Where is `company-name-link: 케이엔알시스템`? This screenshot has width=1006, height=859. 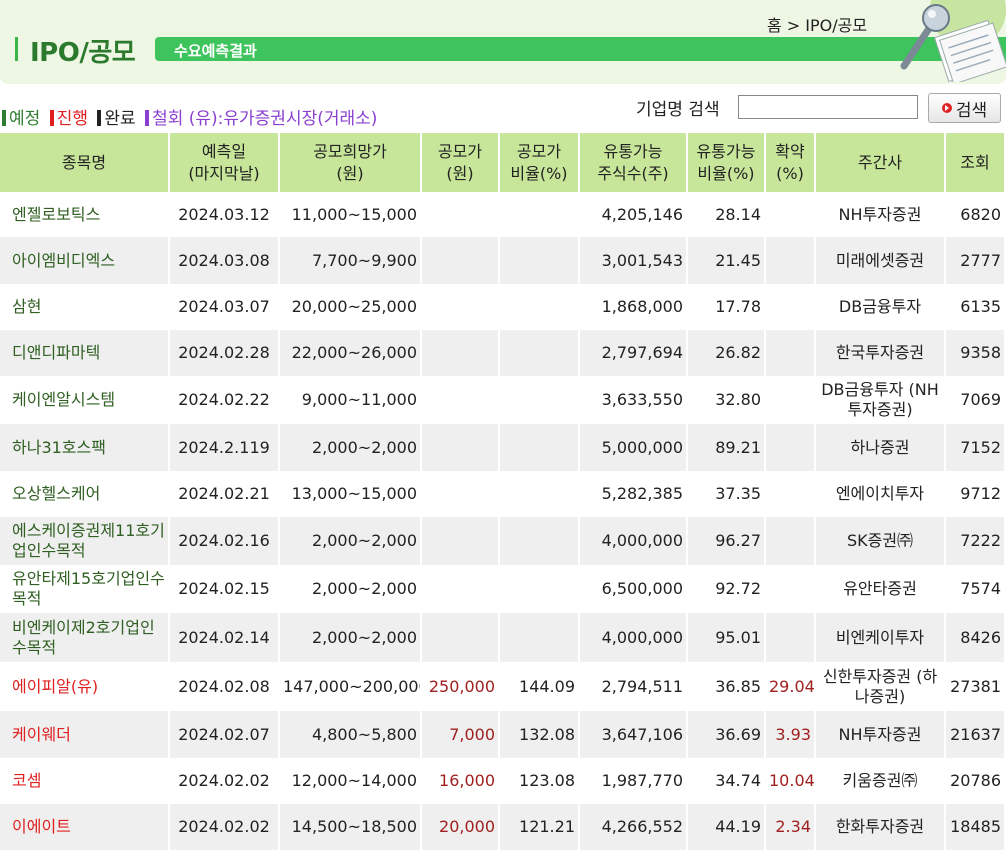 company-name-link: 케이엔알시스템 is located at coordinates (85, 400).